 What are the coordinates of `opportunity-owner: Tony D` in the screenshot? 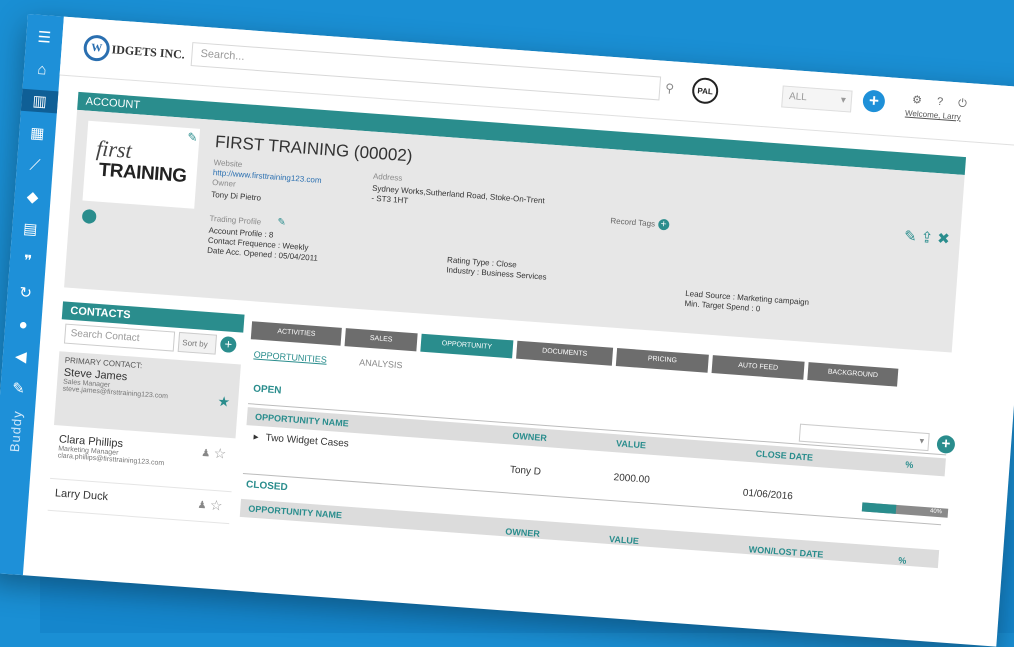 It's located at (525, 471).